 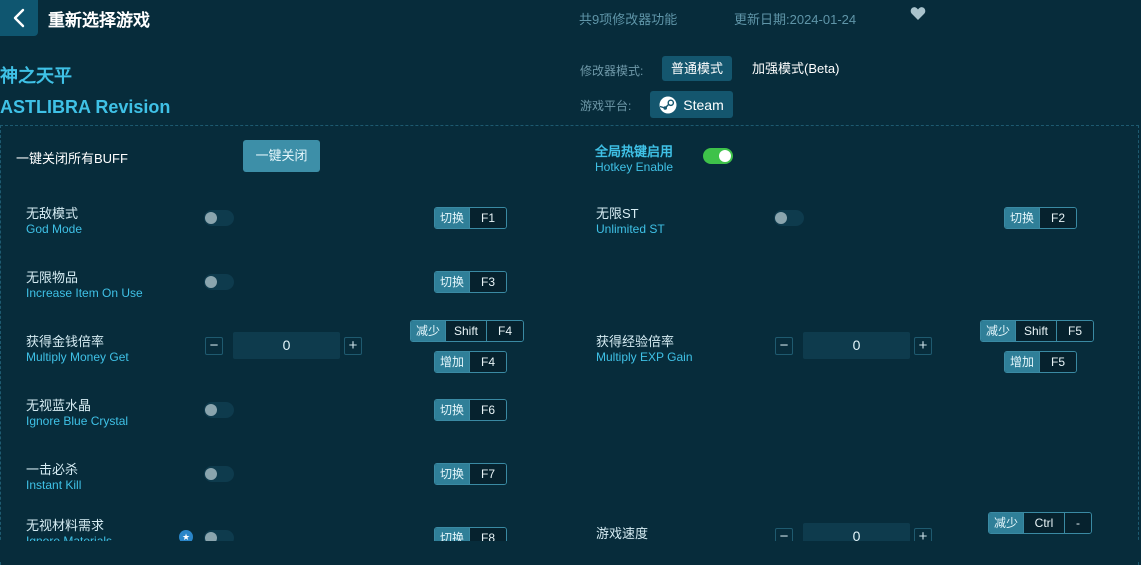 What do you see at coordinates (52, 277) in the screenshot?
I see `feature-label-cn: 无限物品` at bounding box center [52, 277].